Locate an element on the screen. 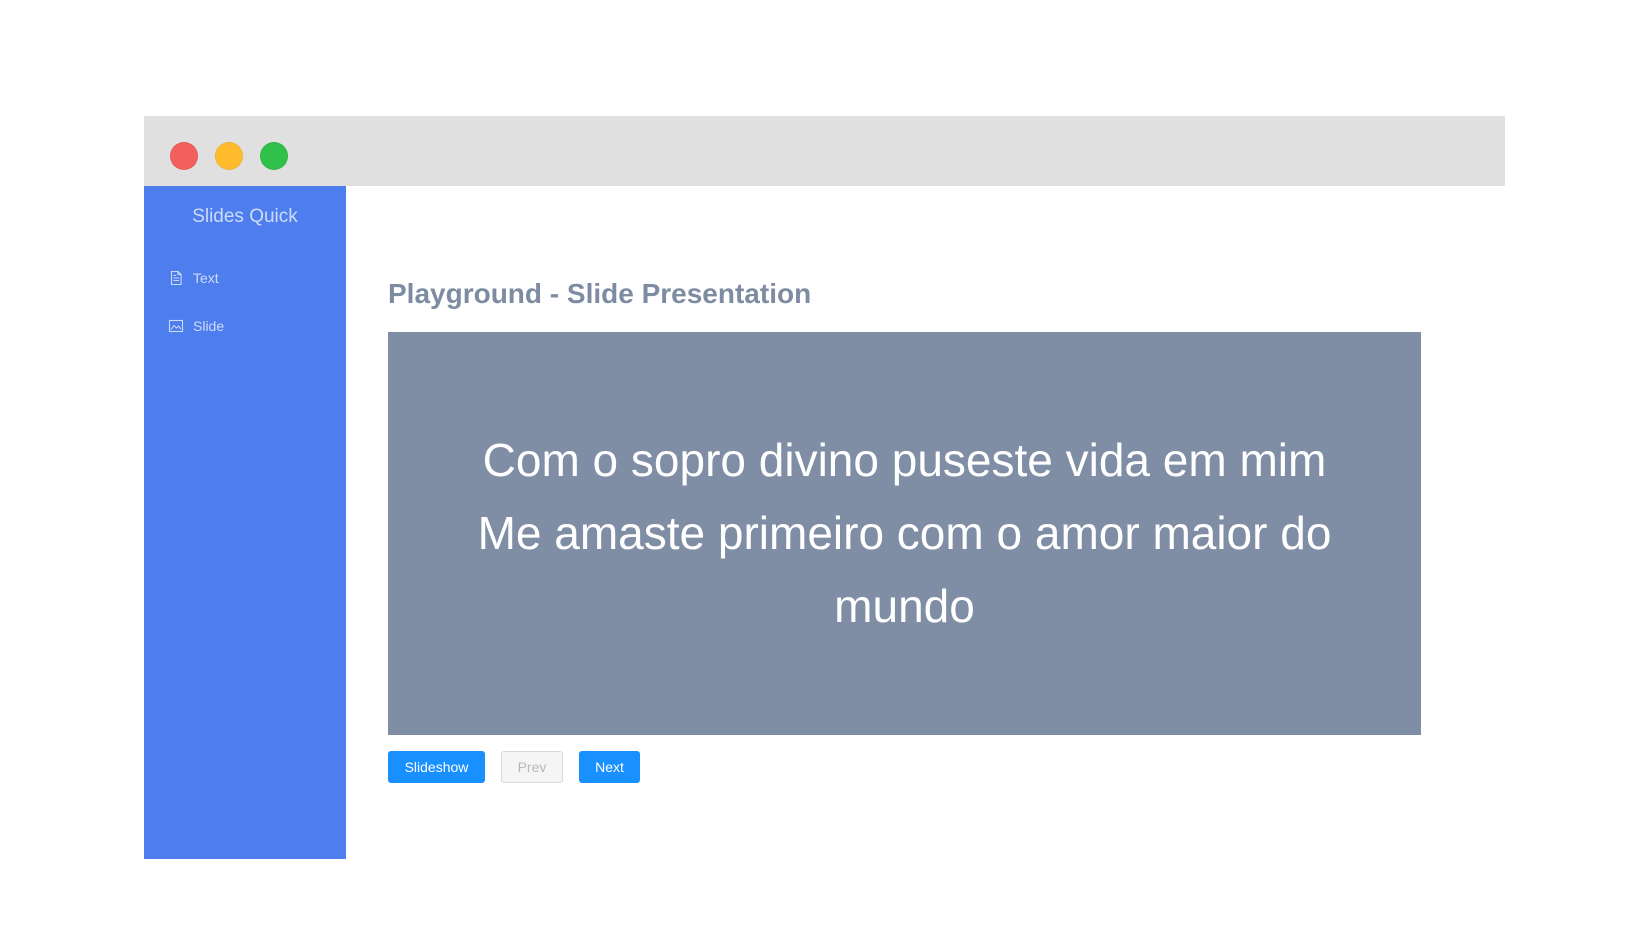  page-title: Playground - Slide Presentation is located at coordinates (600, 293).